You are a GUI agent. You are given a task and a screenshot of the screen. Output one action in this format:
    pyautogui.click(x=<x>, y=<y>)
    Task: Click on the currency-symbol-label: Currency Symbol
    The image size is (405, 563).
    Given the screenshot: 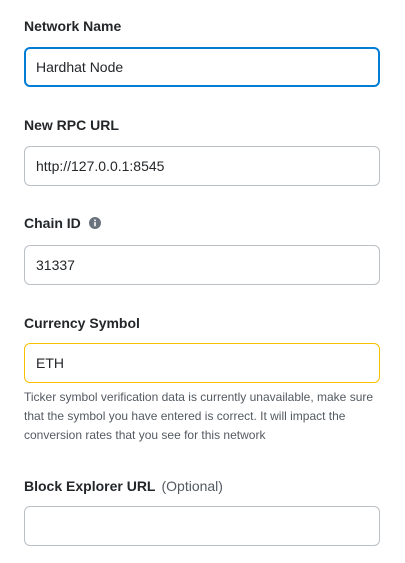 What is the action you would take?
    pyautogui.click(x=82, y=323)
    